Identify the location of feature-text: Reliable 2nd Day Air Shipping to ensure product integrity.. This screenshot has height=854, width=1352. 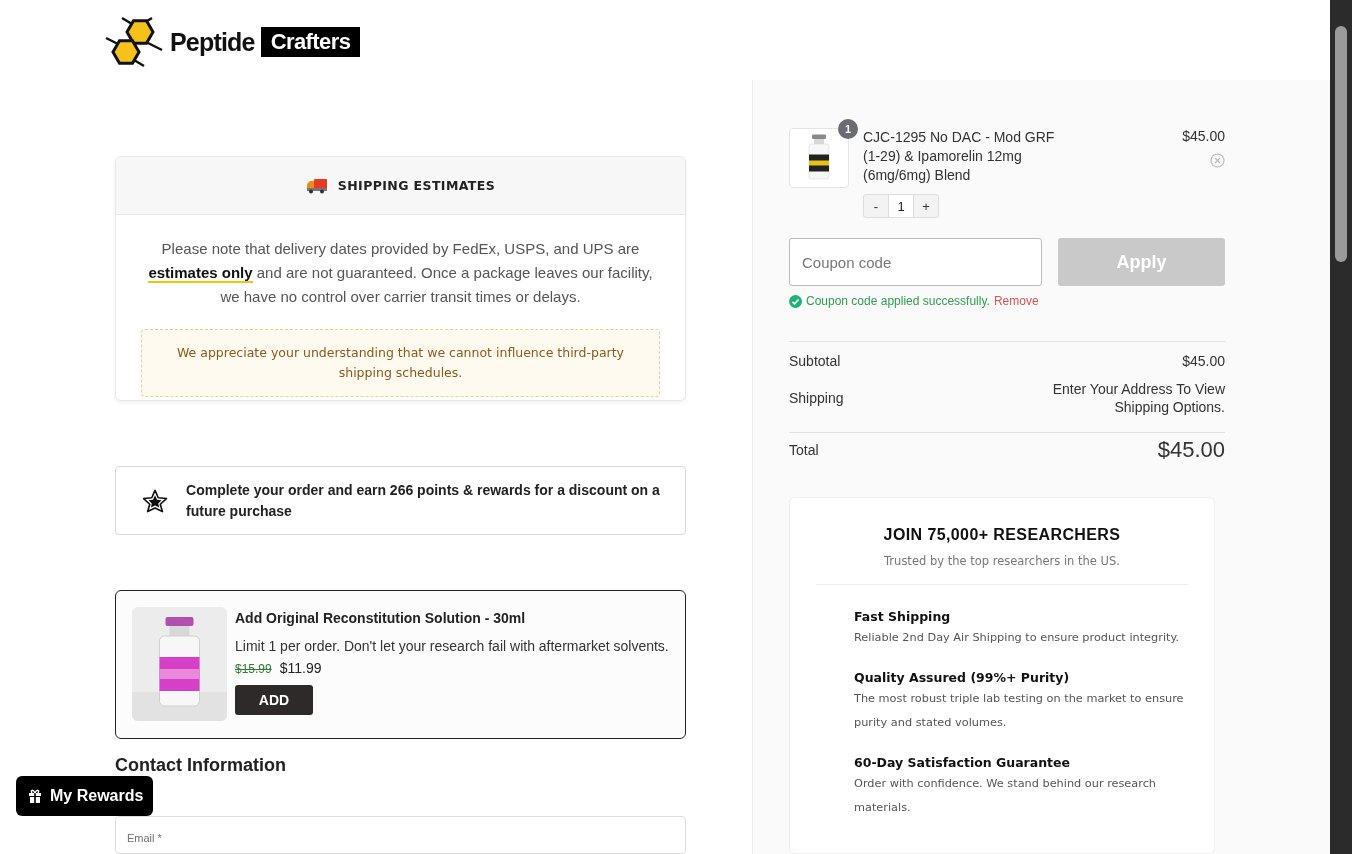
(1017, 638).